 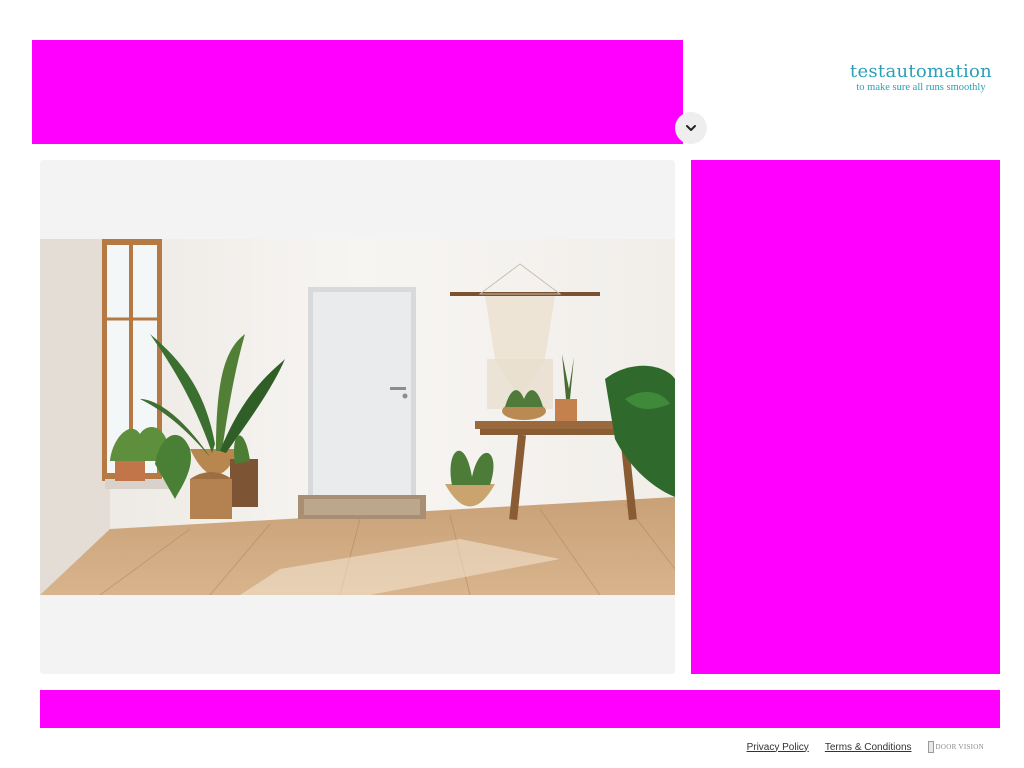 What do you see at coordinates (921, 87) in the screenshot?
I see `brand-tagline: to make sure all runs smoothly` at bounding box center [921, 87].